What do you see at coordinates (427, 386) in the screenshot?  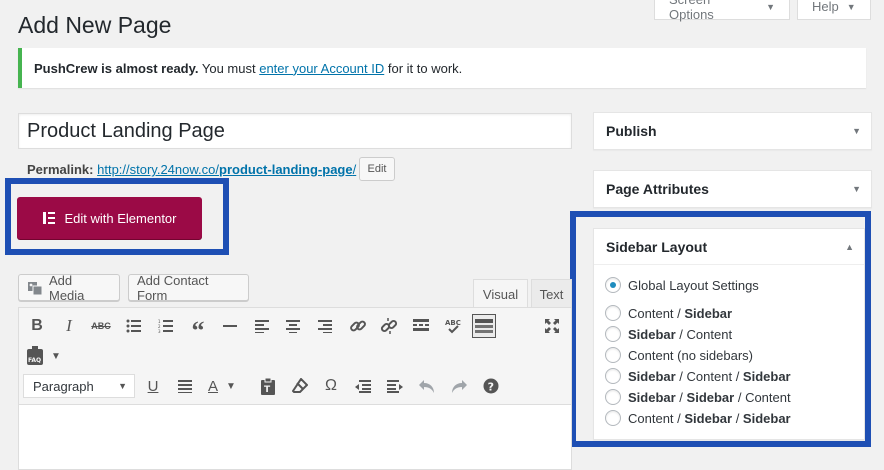 I see `undo-icon` at bounding box center [427, 386].